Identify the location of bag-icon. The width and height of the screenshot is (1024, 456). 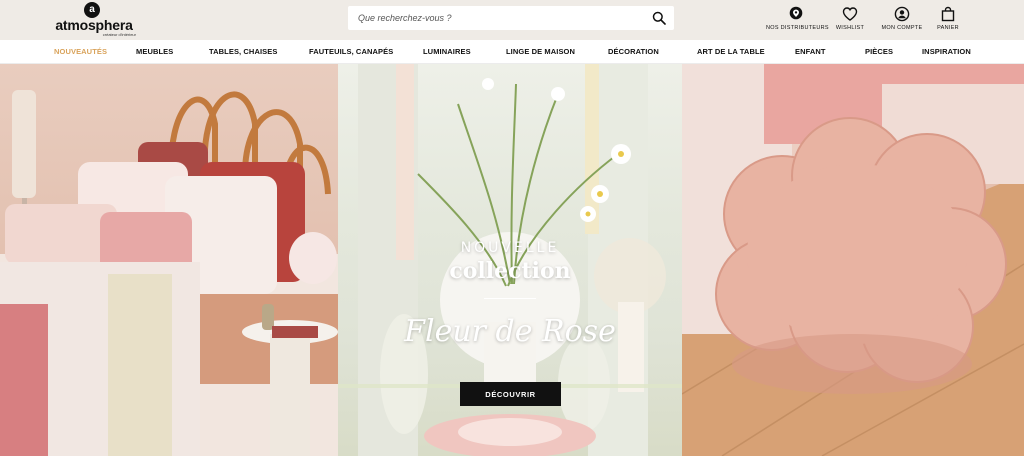
(948, 14).